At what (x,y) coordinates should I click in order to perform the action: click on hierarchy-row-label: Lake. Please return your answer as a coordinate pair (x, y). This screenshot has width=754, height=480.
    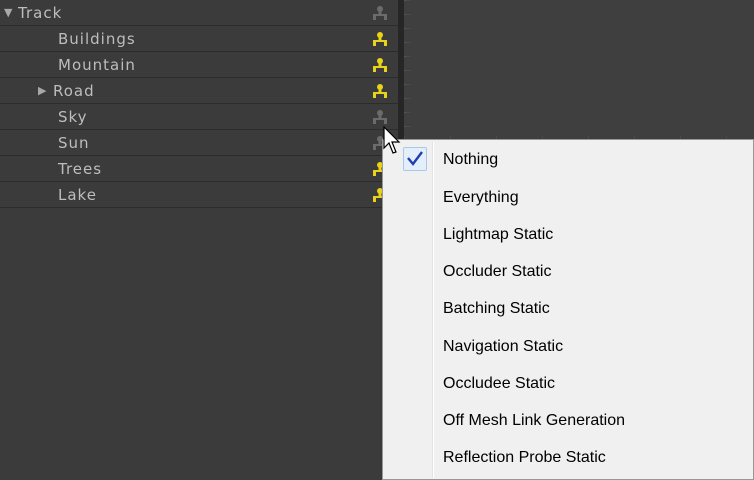
    Looking at the image, I should click on (77, 195).